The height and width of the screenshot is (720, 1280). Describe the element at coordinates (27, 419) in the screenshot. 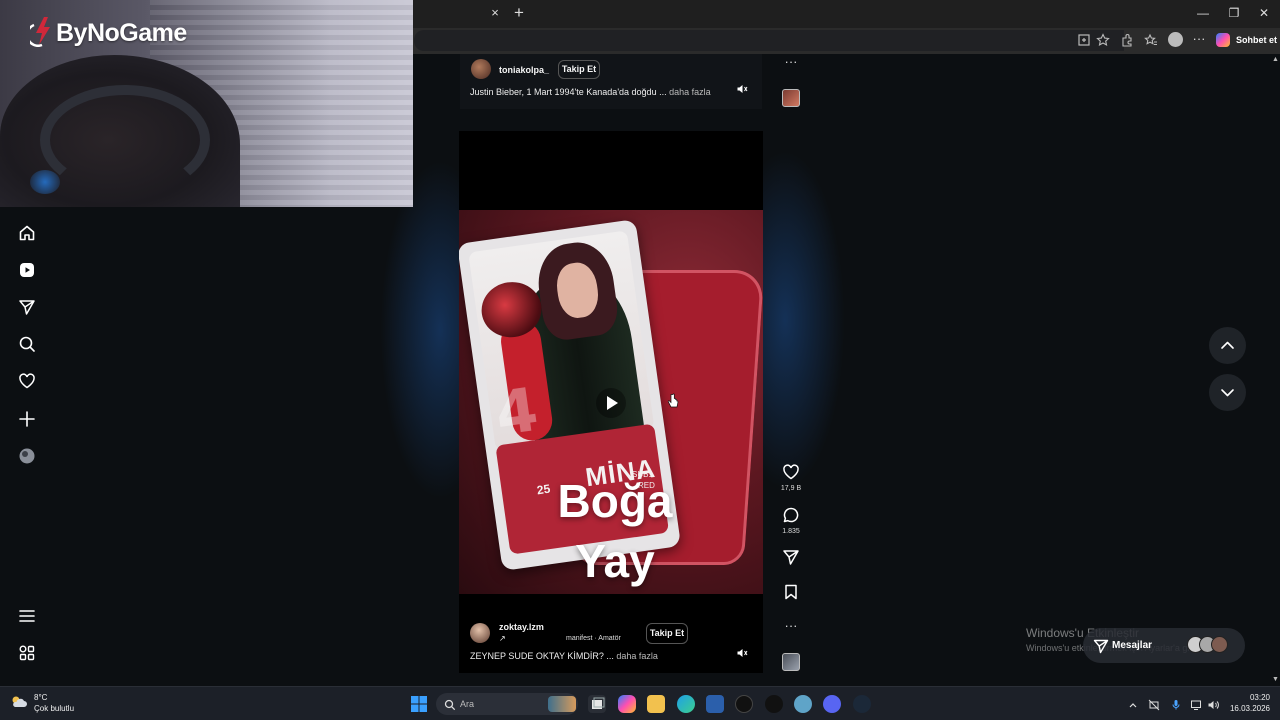

I see `create-icon` at that location.